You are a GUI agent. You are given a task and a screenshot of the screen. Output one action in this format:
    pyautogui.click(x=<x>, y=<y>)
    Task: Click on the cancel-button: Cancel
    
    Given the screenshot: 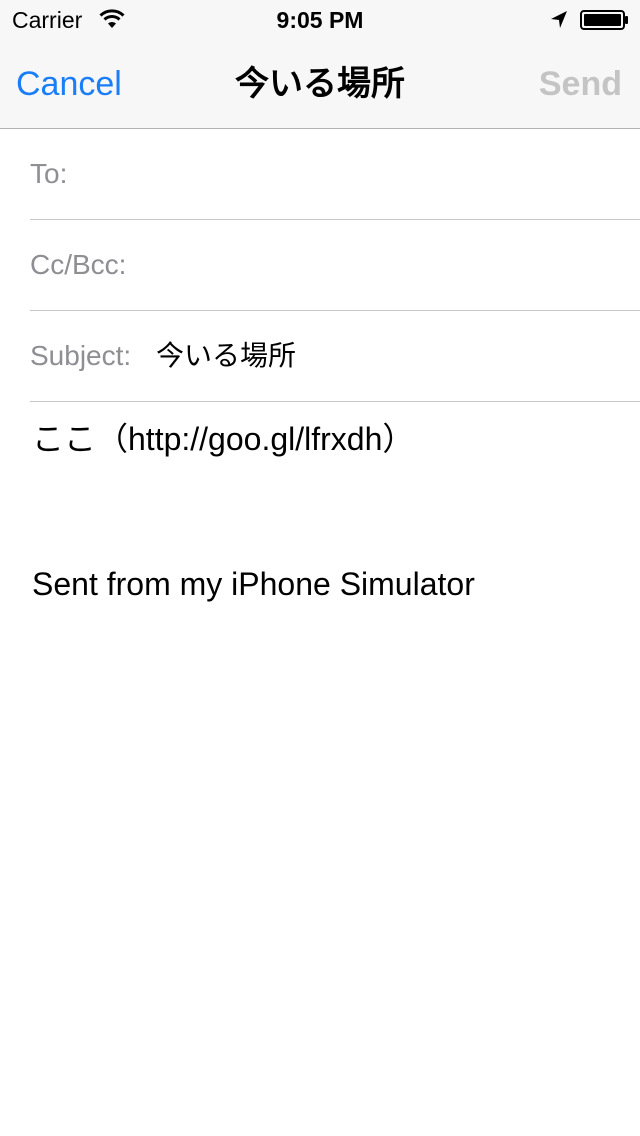 What is the action you would take?
    pyautogui.click(x=69, y=84)
    